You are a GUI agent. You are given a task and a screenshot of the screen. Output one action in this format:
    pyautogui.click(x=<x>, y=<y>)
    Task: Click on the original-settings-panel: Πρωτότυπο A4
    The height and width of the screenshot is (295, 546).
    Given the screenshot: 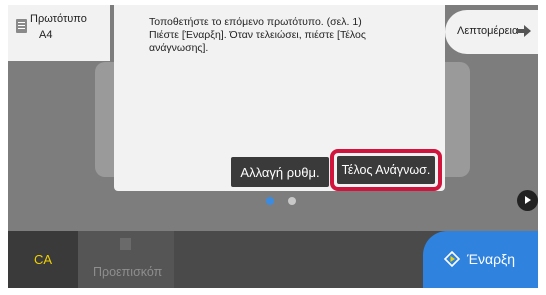 What is the action you would take?
    pyautogui.click(x=59, y=33)
    